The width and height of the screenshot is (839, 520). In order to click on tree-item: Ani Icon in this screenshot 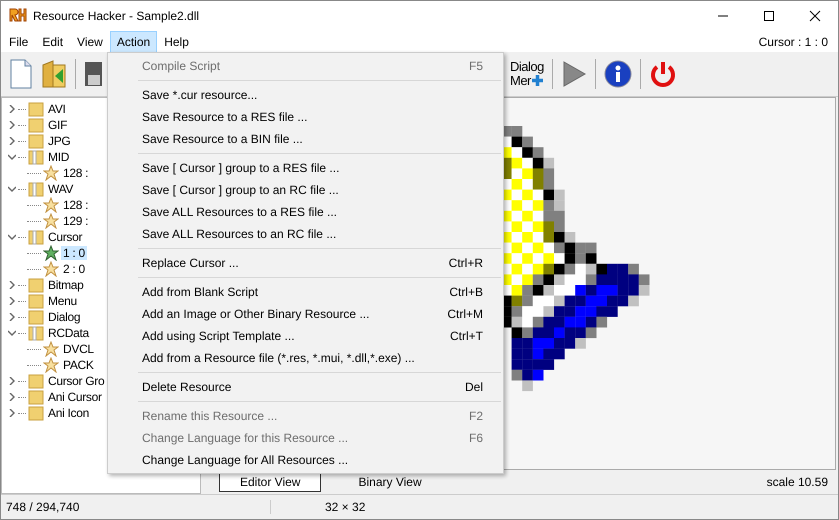, I will do `click(68, 413)`.